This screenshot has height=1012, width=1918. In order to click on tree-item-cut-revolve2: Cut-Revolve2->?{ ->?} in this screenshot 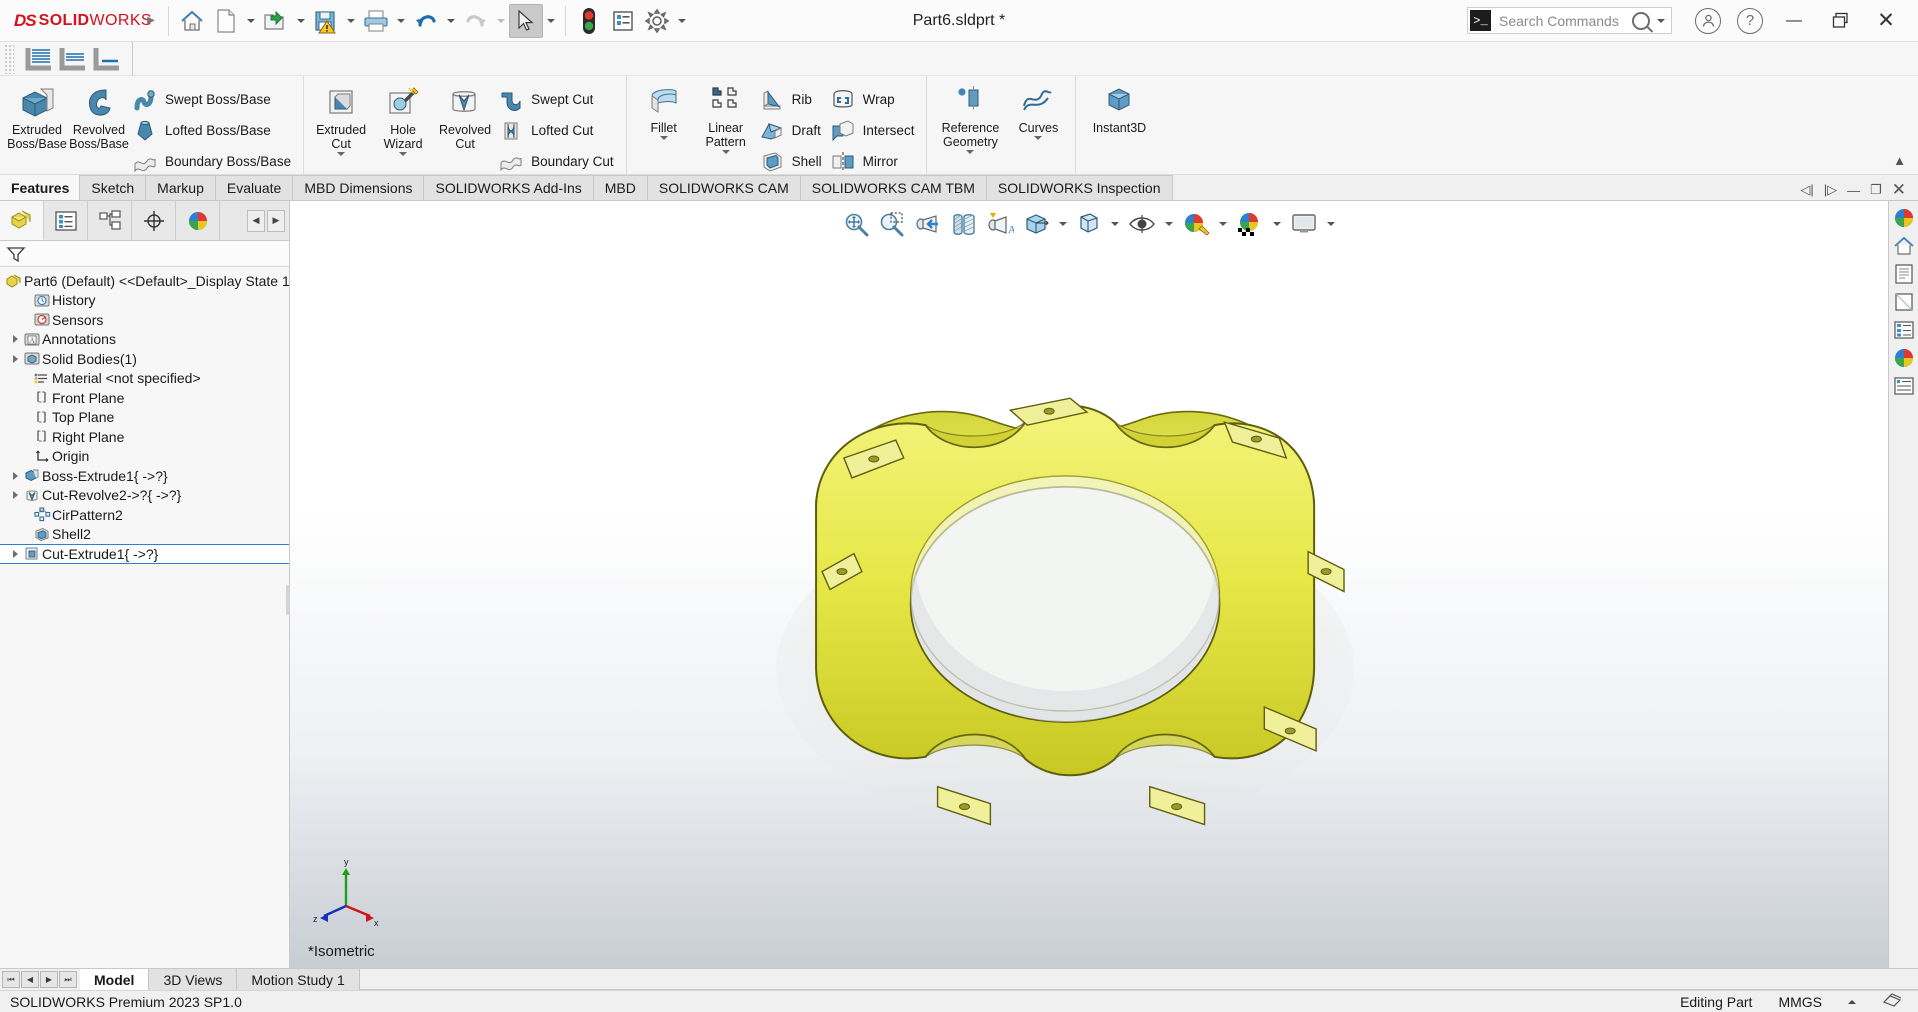, I will do `click(144, 496)`.